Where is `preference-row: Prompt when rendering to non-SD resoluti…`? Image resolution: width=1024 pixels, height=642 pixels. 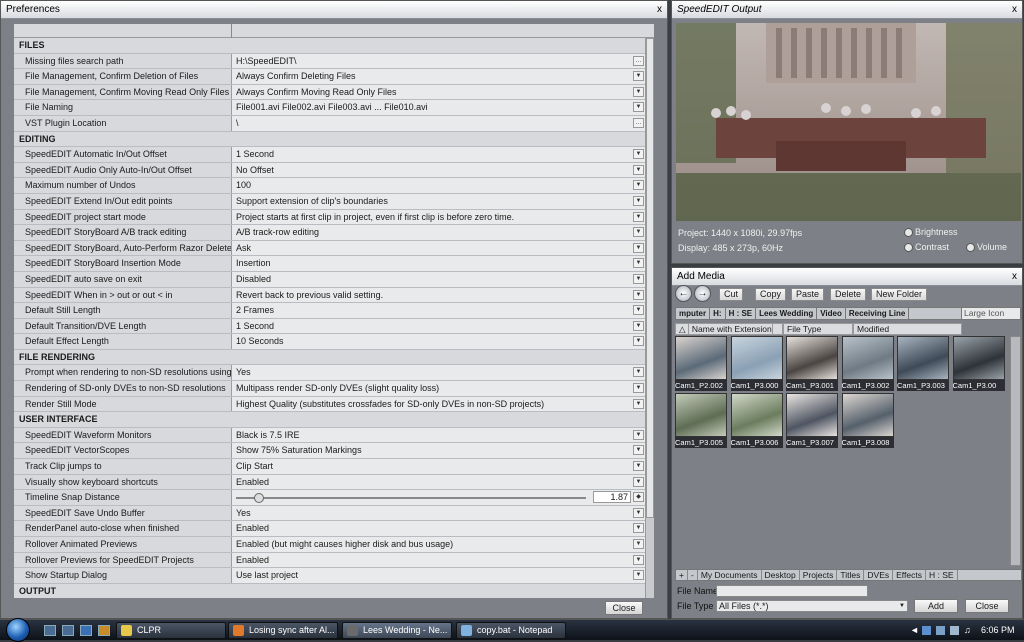
preference-row: Prompt when rendering to non-SD resoluti… is located at coordinates (329, 373).